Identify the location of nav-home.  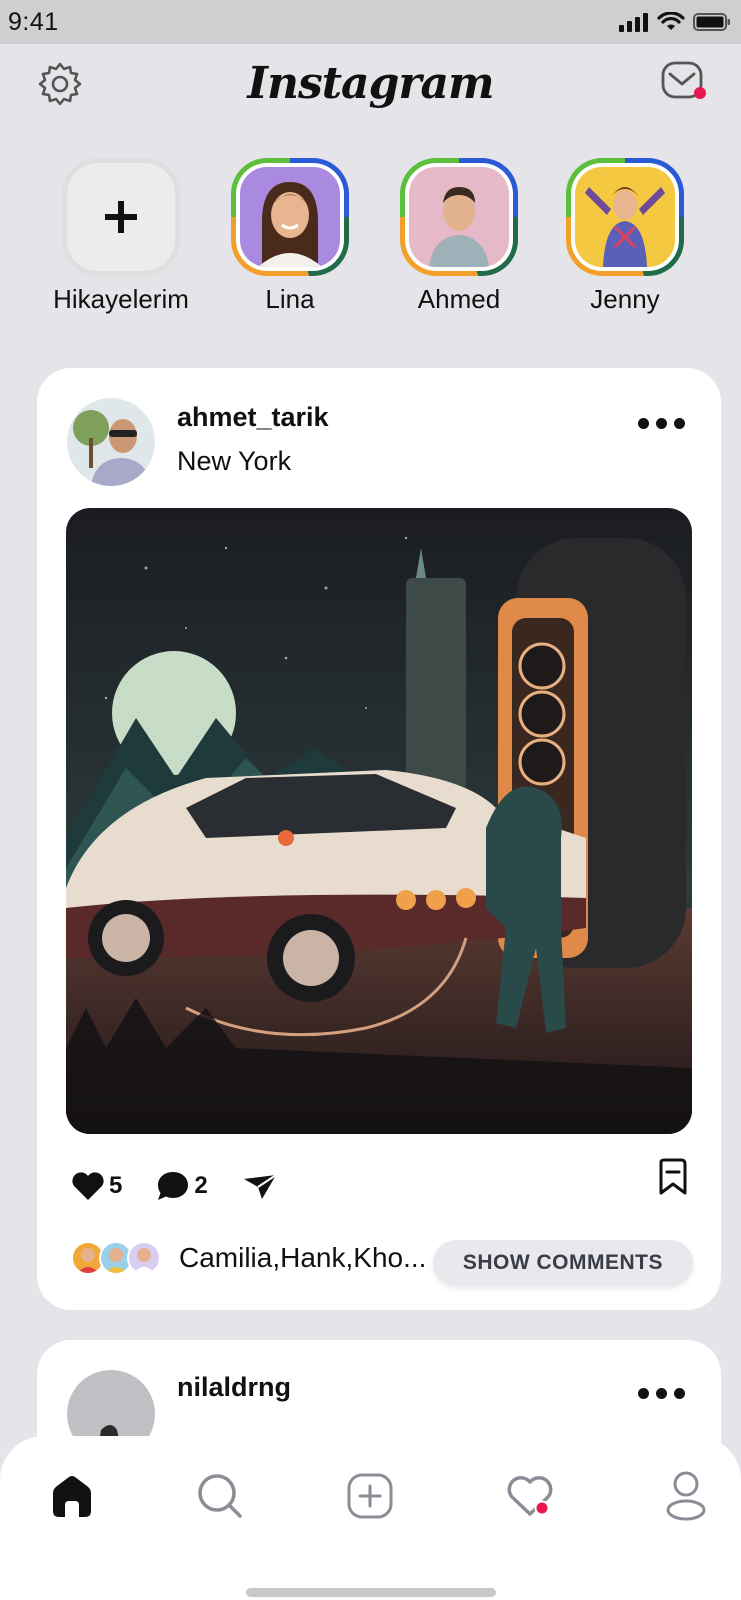
(72, 1496).